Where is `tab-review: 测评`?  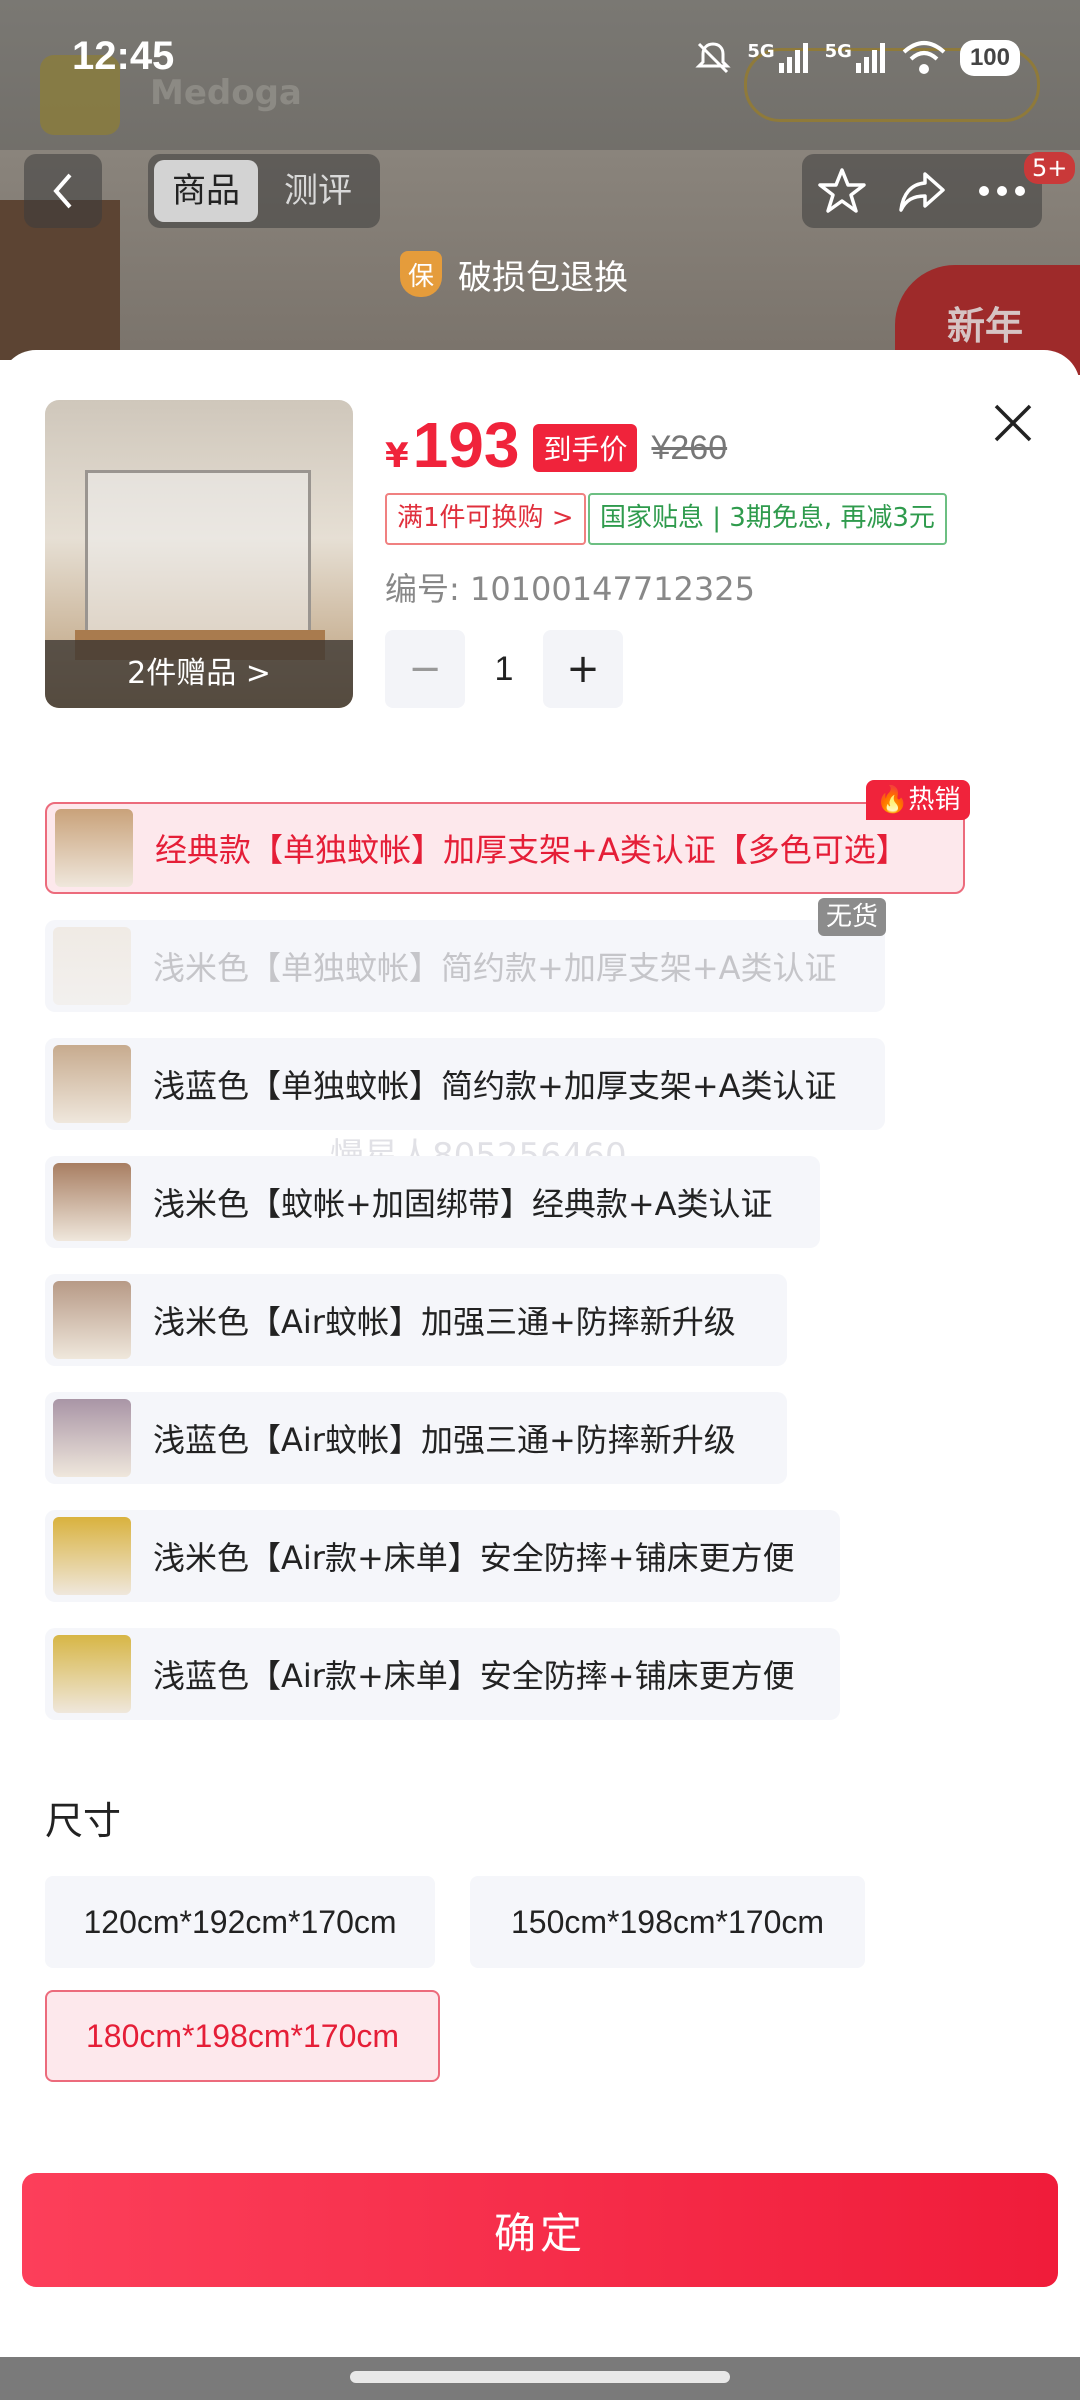 tab-review: 测评 is located at coordinates (318, 191).